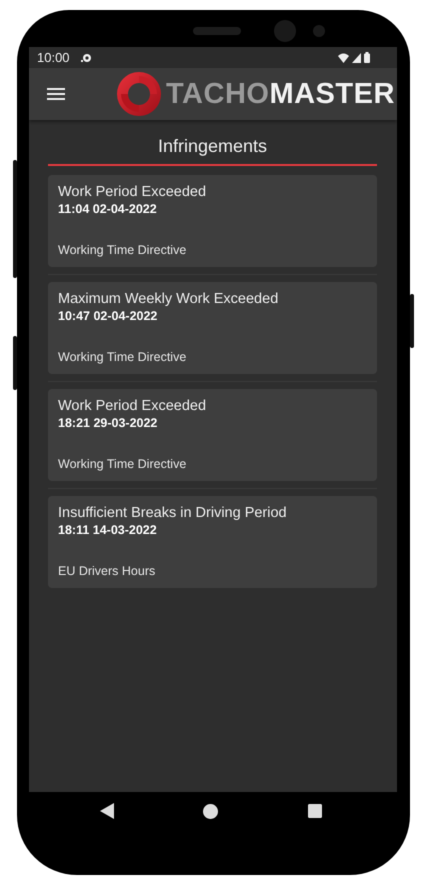  I want to click on infringement-card: Insufficient Breaks in Driving Period 18:11 14-03-2022 EU Drivers Hours, so click(212, 542).